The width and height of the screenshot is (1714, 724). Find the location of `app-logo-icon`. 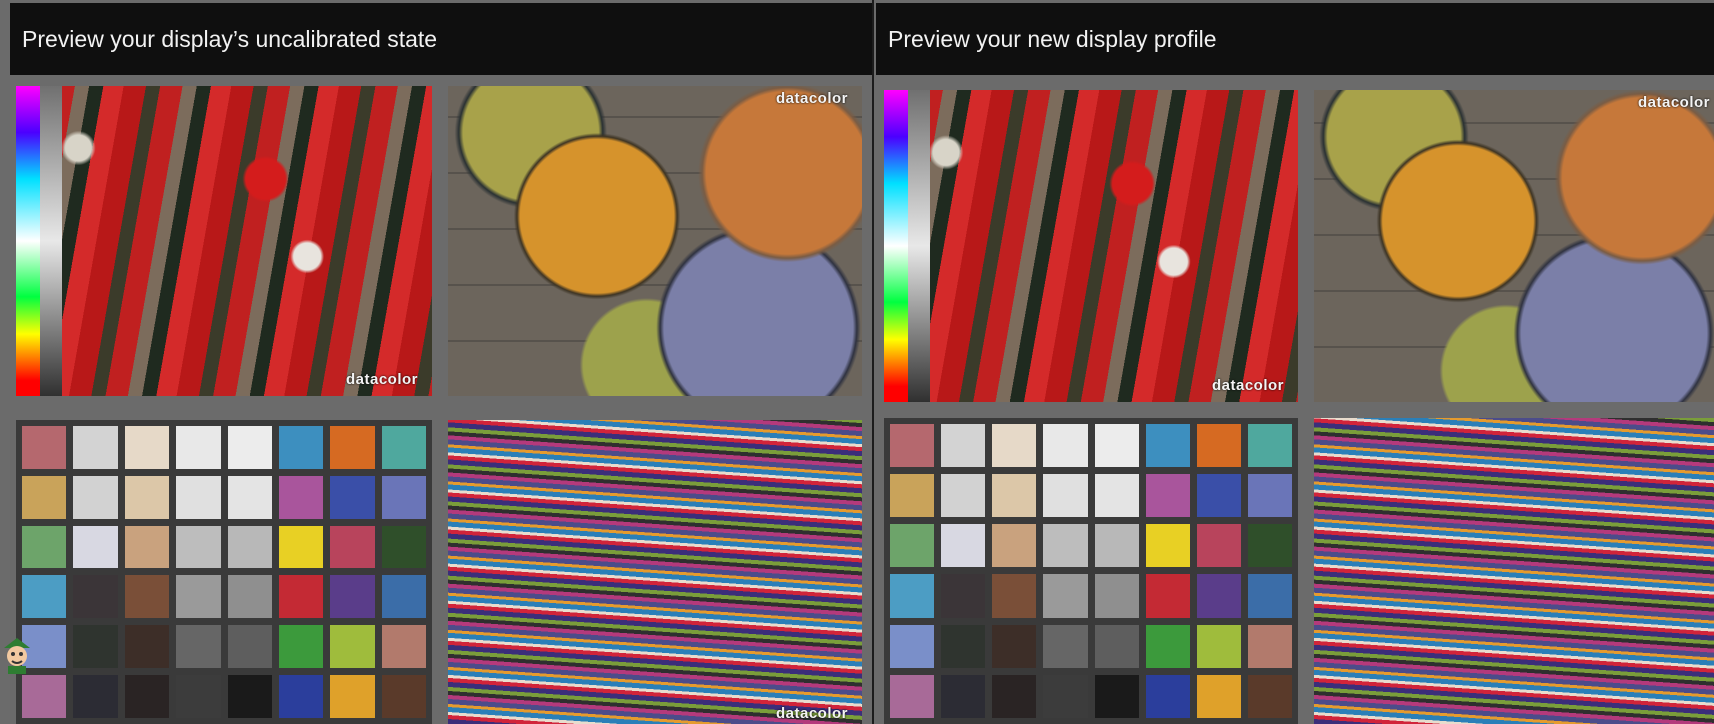

app-logo-icon is located at coordinates (17, 656).